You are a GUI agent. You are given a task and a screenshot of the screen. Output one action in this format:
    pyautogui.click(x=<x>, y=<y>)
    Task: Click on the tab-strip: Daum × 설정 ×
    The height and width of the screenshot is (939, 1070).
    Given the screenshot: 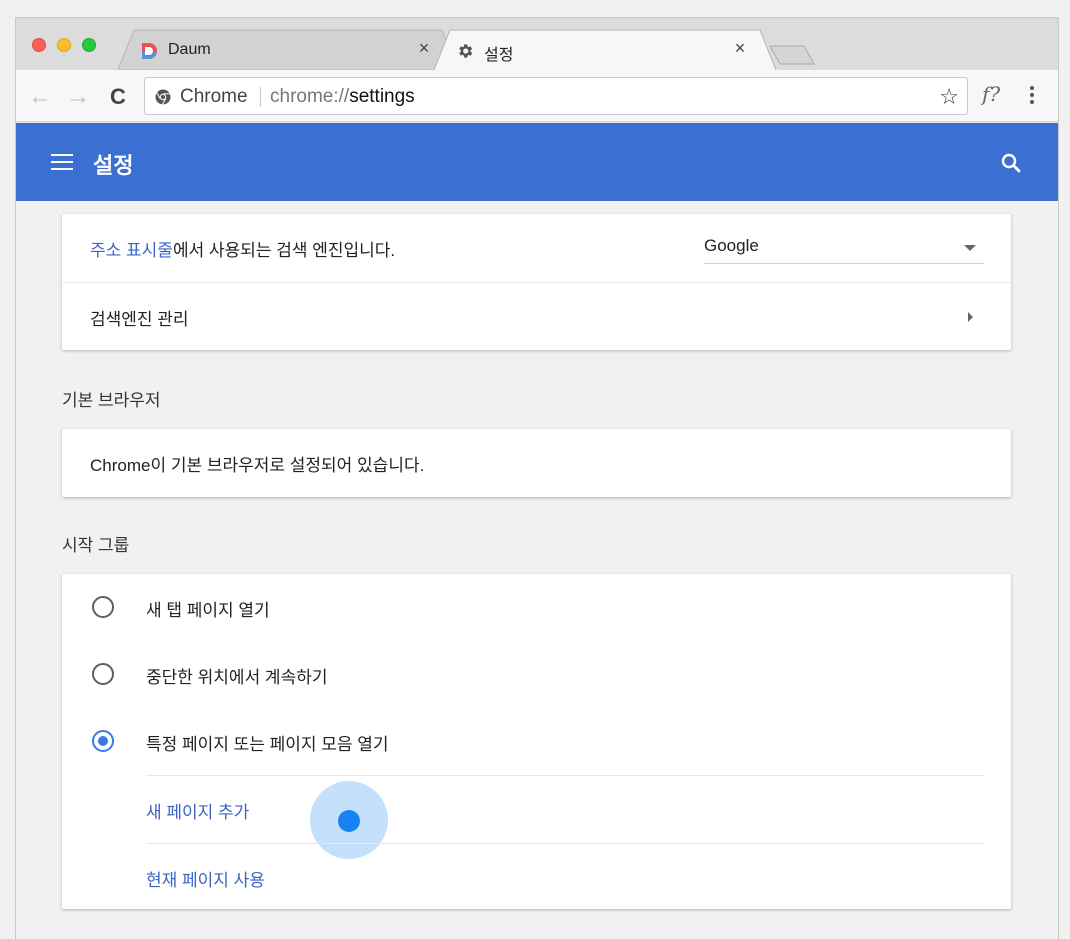 What is the action you would take?
    pyautogui.click(x=537, y=44)
    